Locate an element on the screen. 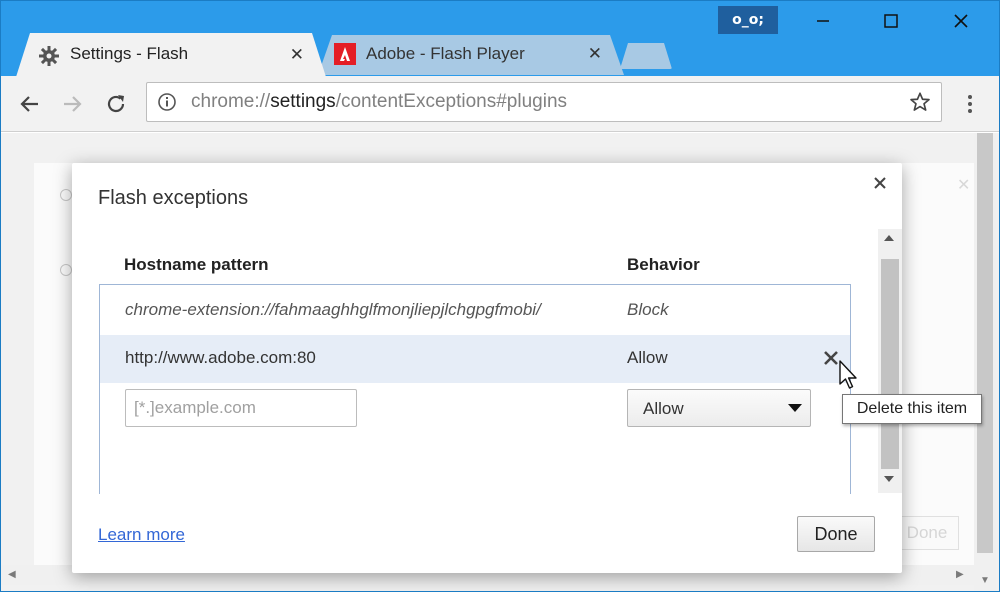 This screenshot has height=592, width=1000. minimize-button is located at coordinates (823, 21).